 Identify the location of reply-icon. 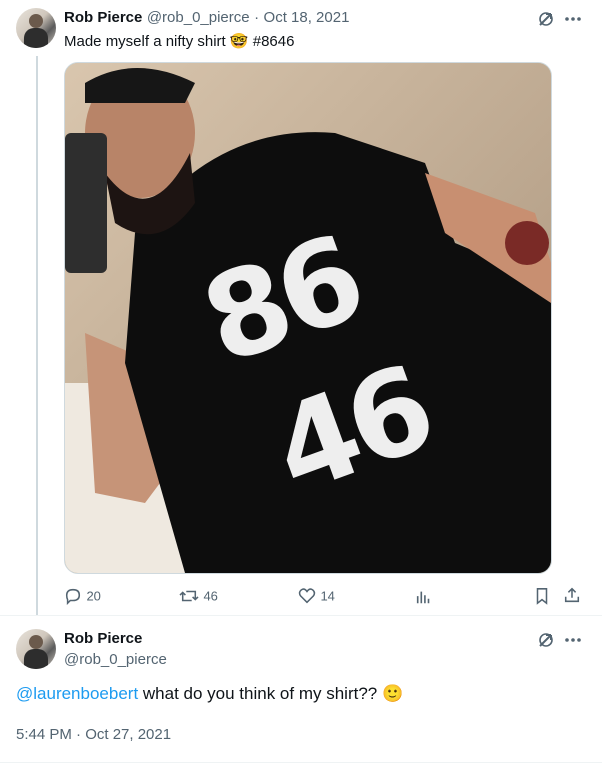
(73, 596).